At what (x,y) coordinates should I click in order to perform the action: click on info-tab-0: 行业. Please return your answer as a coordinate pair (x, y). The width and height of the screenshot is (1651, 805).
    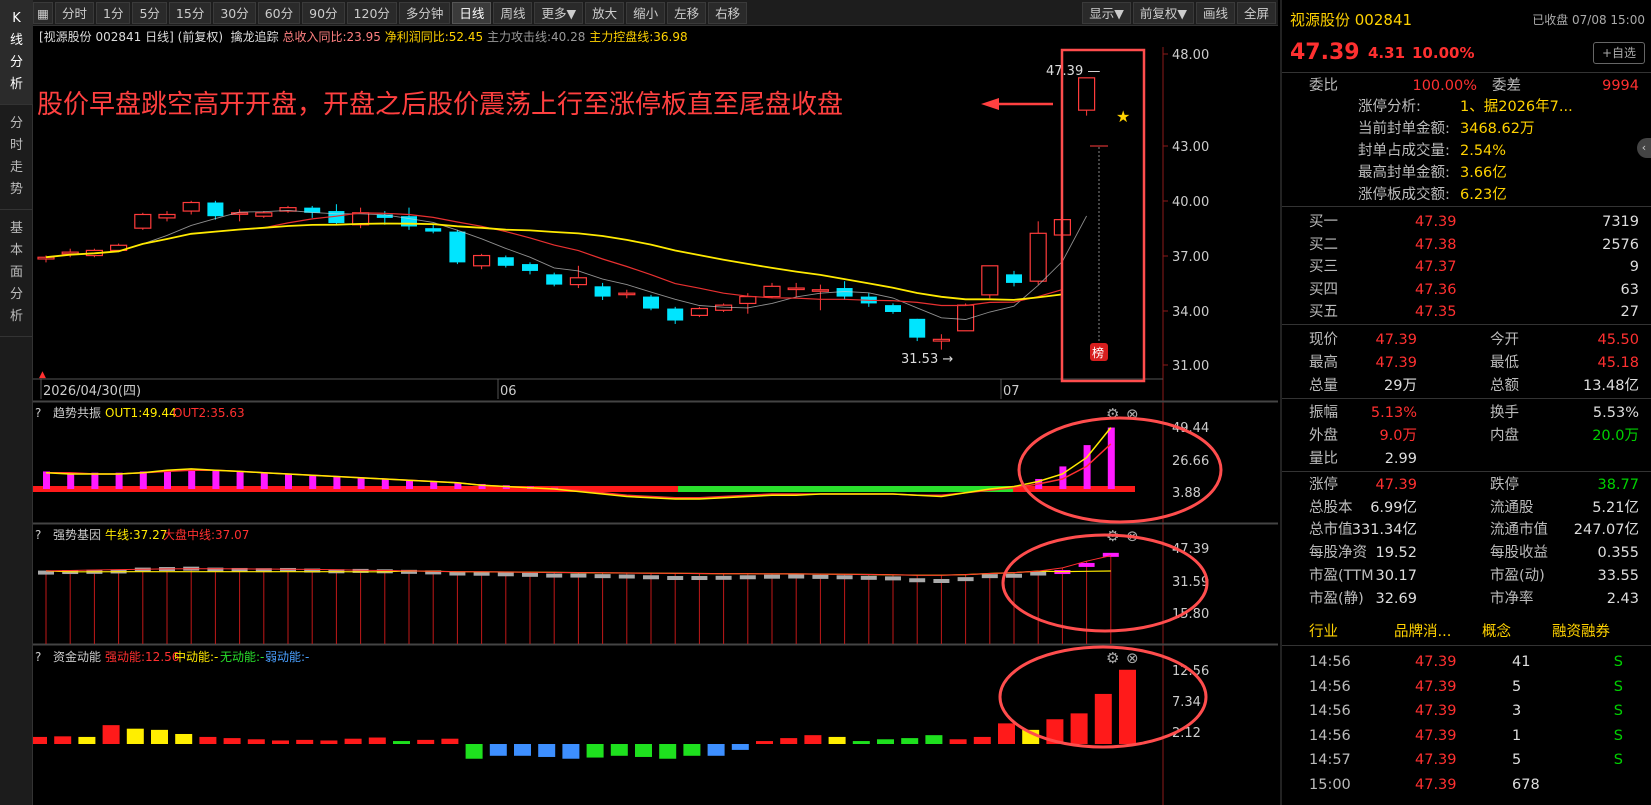
    Looking at the image, I should click on (1323, 632).